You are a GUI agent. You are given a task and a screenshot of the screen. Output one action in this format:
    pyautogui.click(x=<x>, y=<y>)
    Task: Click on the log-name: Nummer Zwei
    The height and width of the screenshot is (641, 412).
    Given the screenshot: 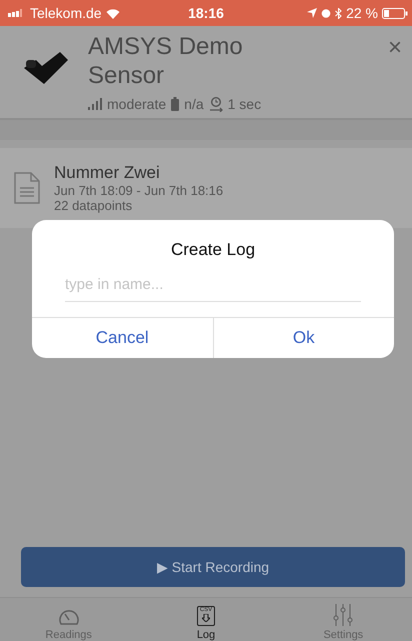 What is the action you would take?
    pyautogui.click(x=107, y=173)
    